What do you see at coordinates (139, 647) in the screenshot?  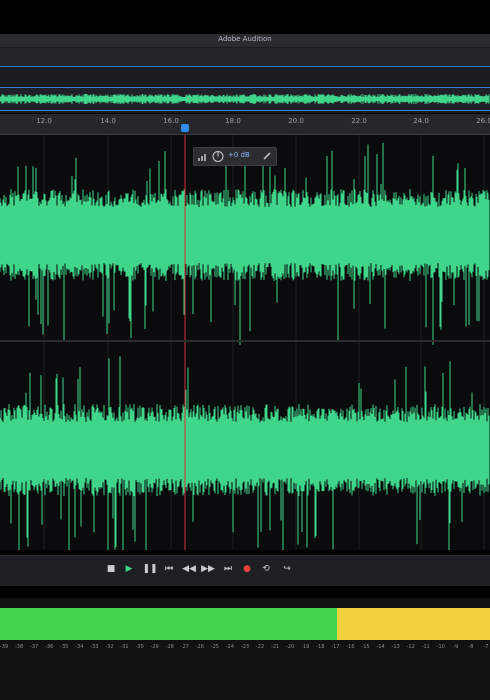 I see `meter-scale-label: -30` at bounding box center [139, 647].